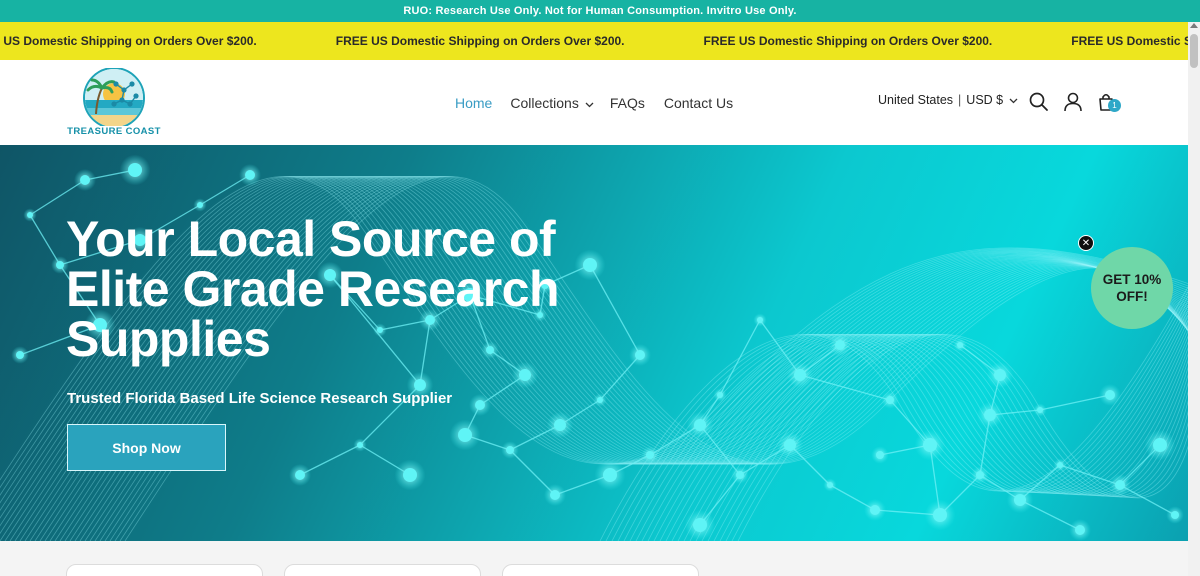 This screenshot has width=1200, height=576. I want to click on site-logo: TREASURE COAST, so click(114, 103).